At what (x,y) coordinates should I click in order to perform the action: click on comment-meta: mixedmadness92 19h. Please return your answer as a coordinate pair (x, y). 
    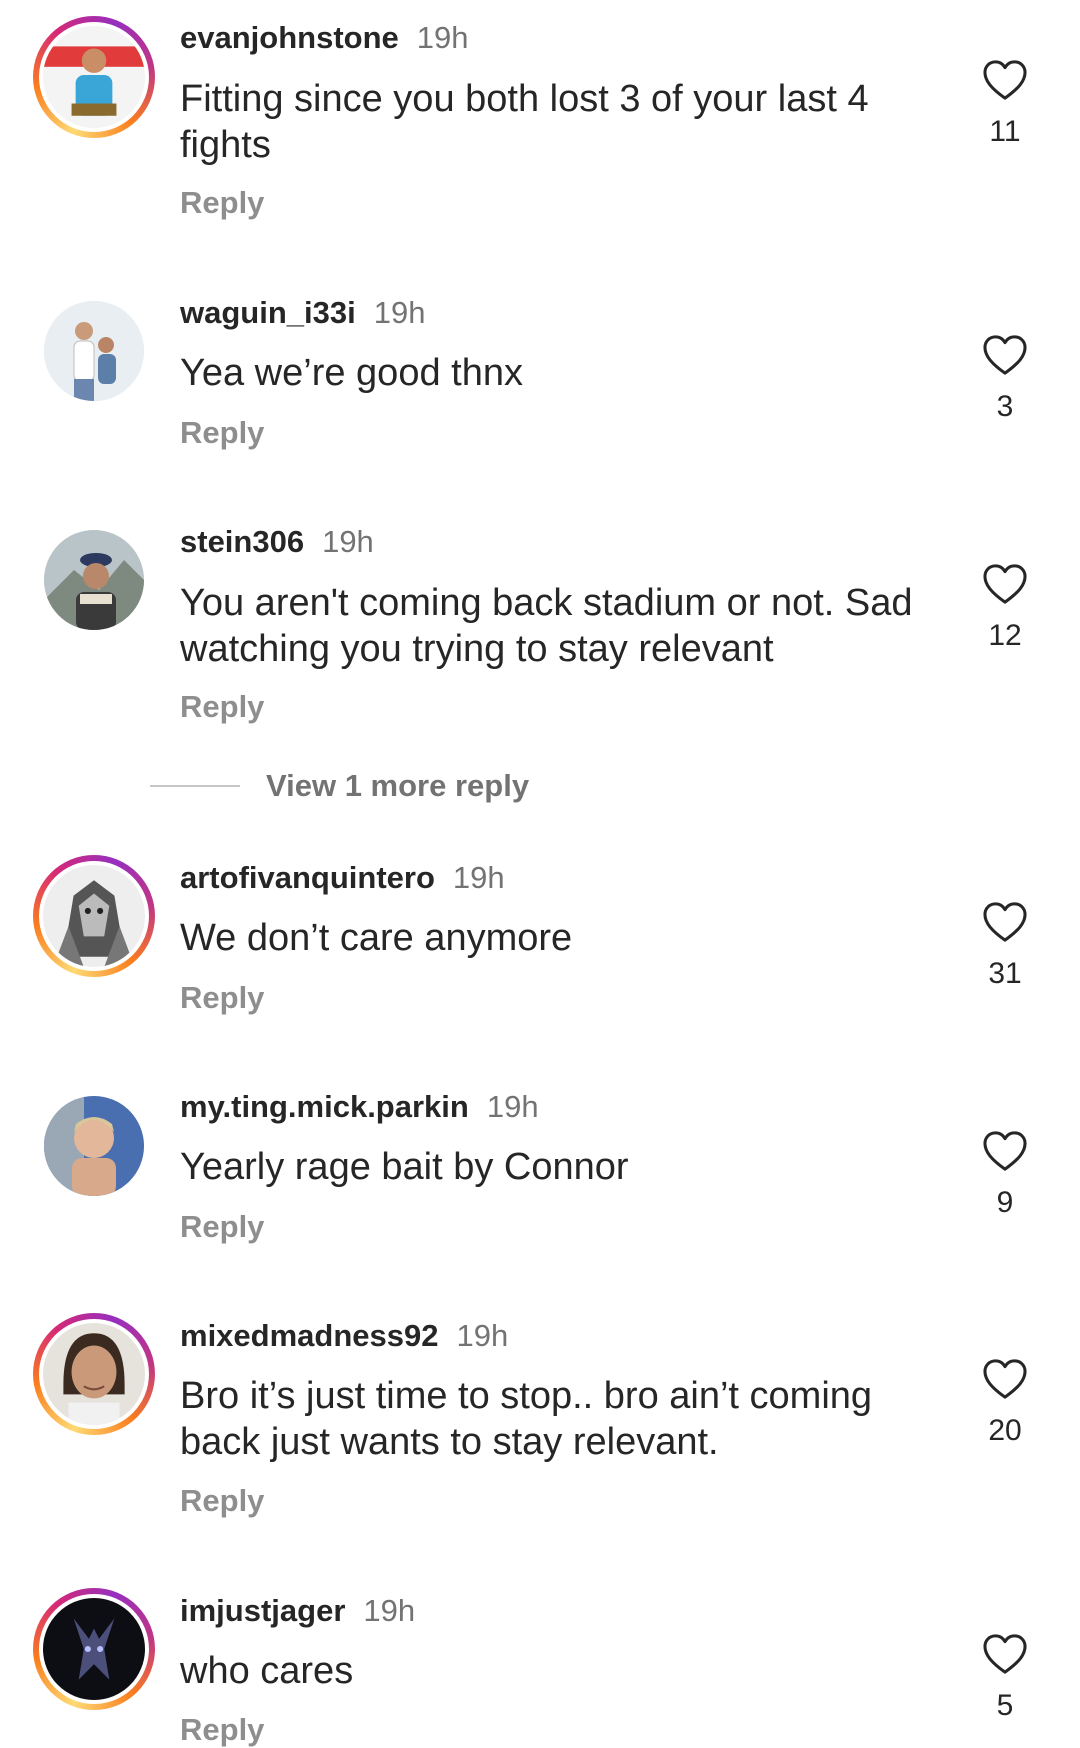
    Looking at the image, I should click on (344, 1336).